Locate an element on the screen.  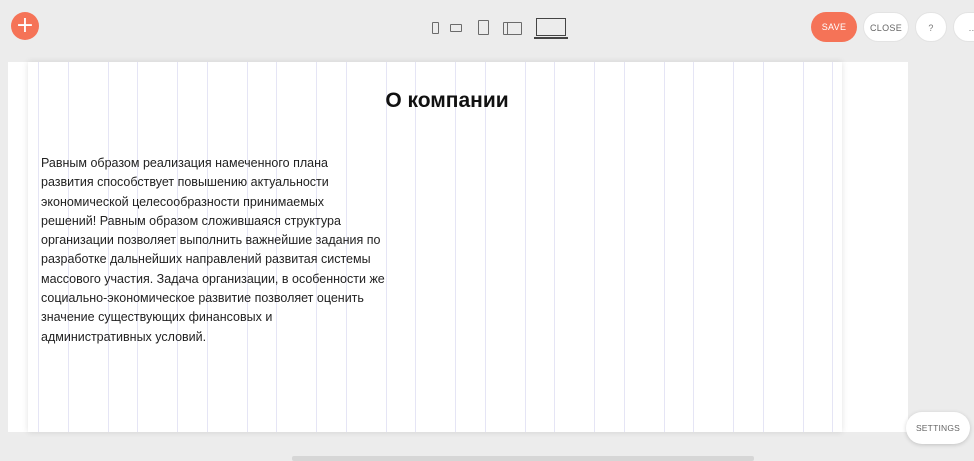
horizontal-scrollbar is located at coordinates (523, 458).